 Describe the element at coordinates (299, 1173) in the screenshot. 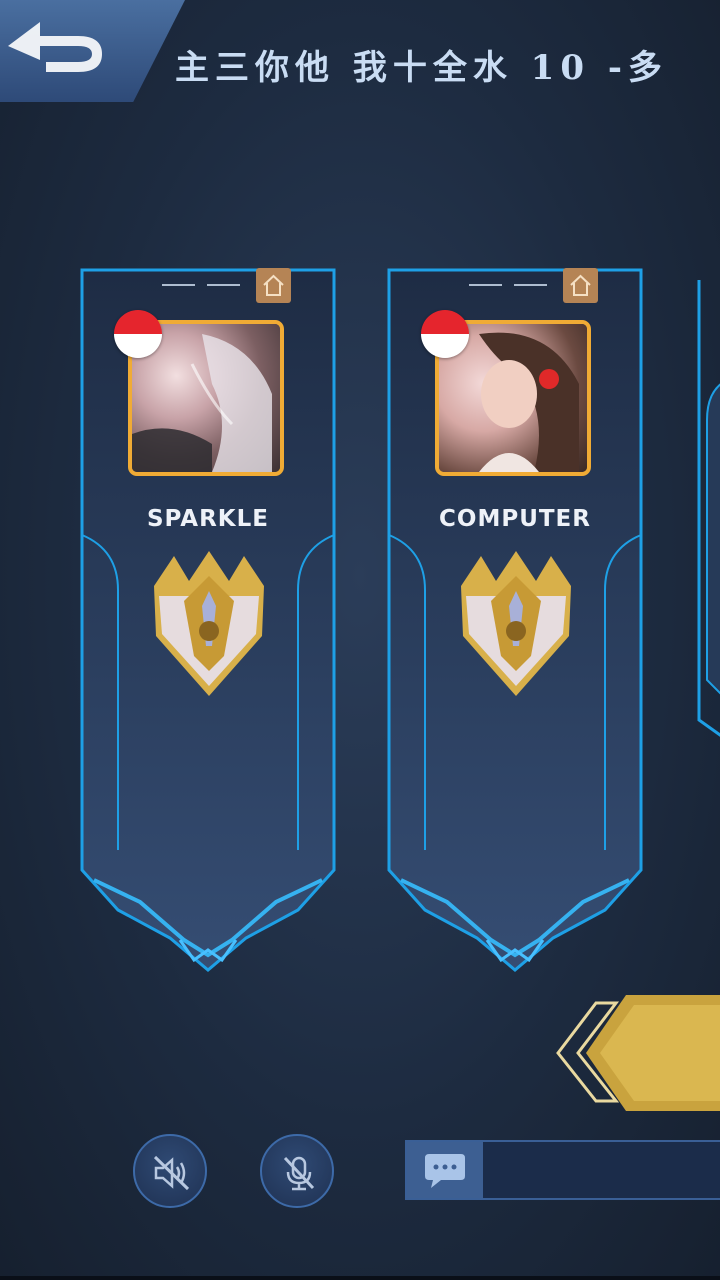

I see `mic-muted-icon` at that location.